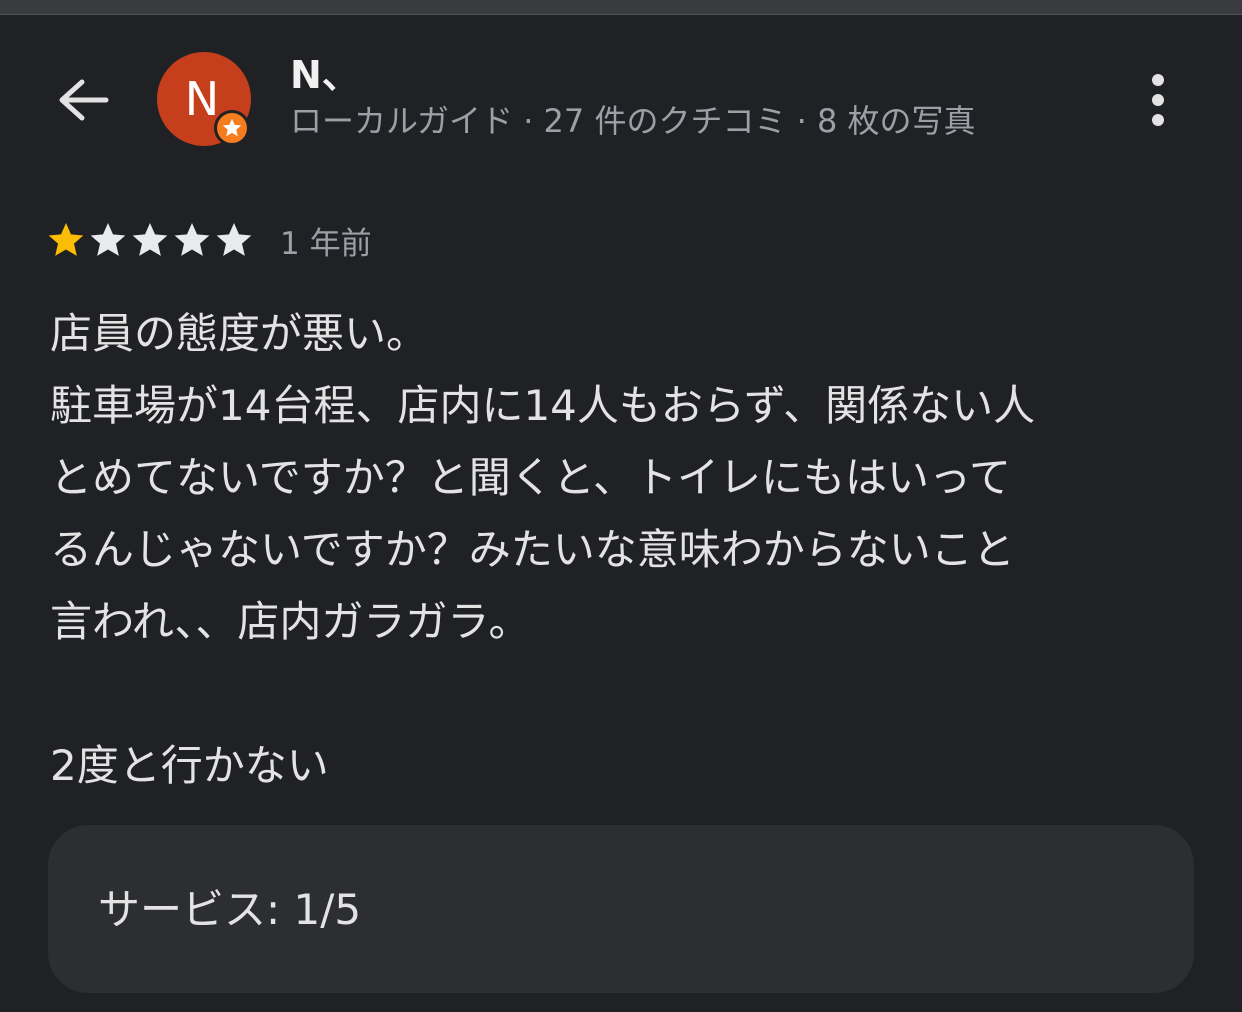  Describe the element at coordinates (326, 243) in the screenshot. I see `review-date: 1 年前` at that location.